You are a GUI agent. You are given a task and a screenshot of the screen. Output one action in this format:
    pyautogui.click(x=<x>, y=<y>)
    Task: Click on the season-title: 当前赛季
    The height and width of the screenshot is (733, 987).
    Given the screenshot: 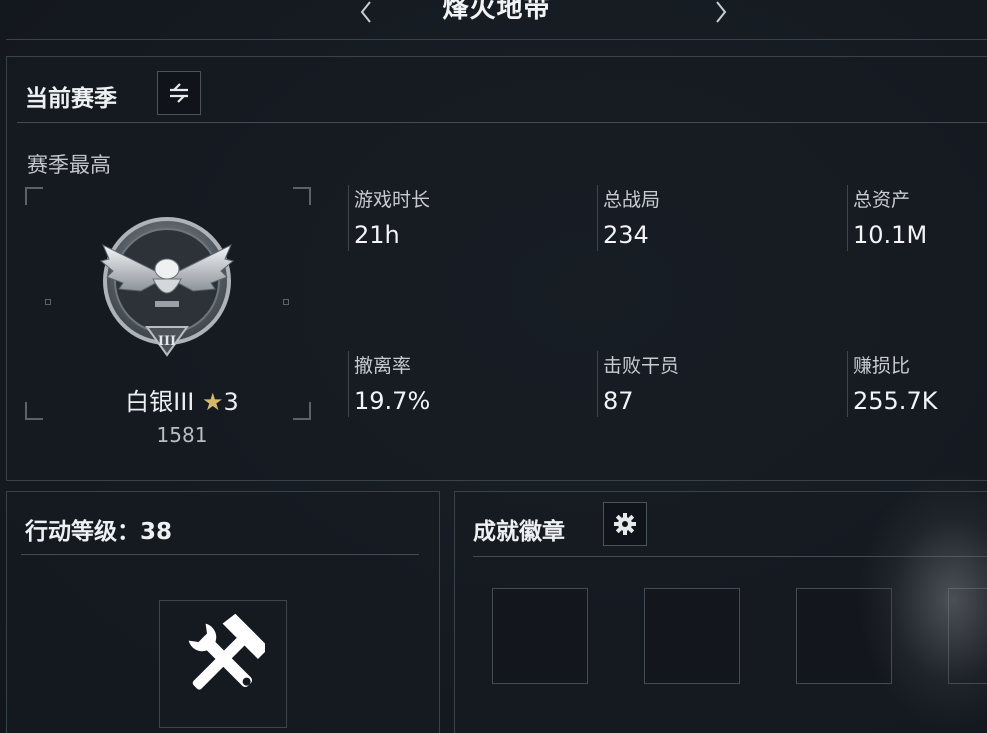 What is the action you would take?
    pyautogui.click(x=71, y=99)
    